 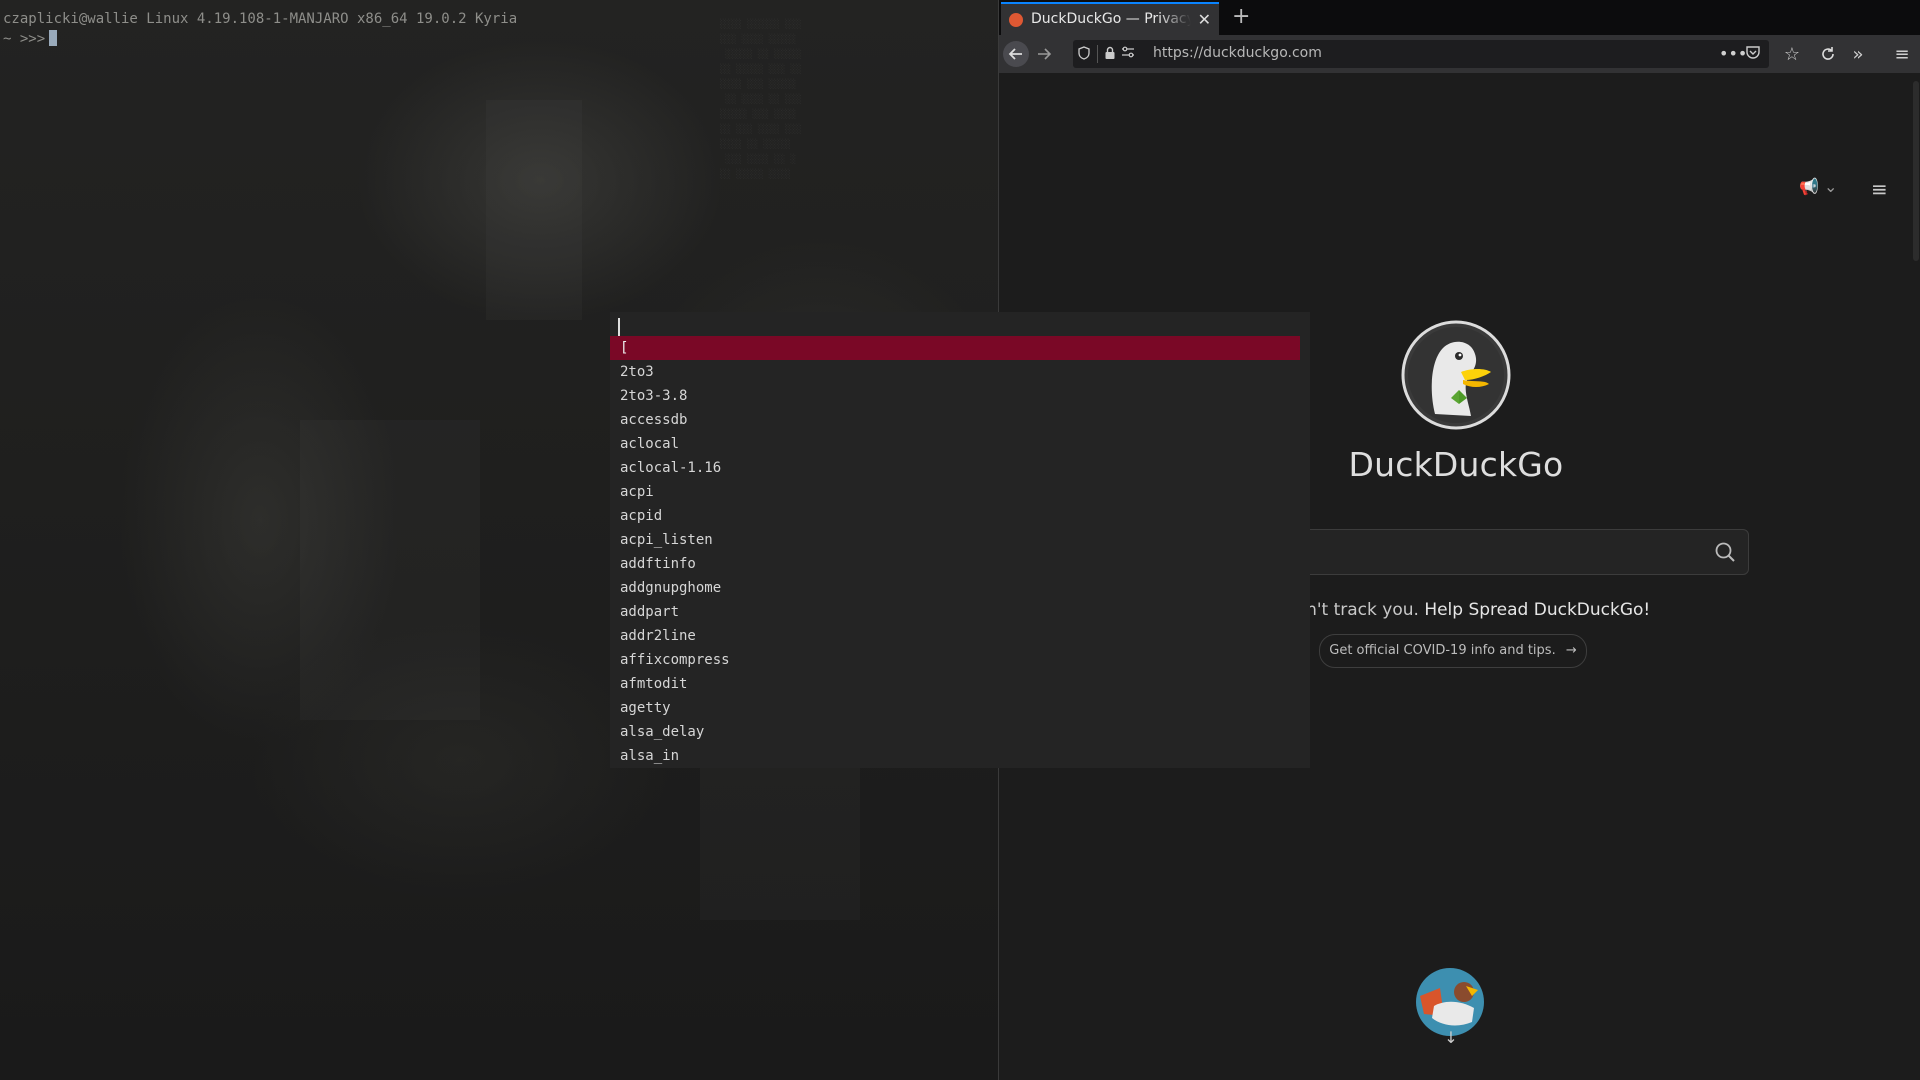 What do you see at coordinates (960, 372) in the screenshot?
I see `launcher-item: 2to3` at bounding box center [960, 372].